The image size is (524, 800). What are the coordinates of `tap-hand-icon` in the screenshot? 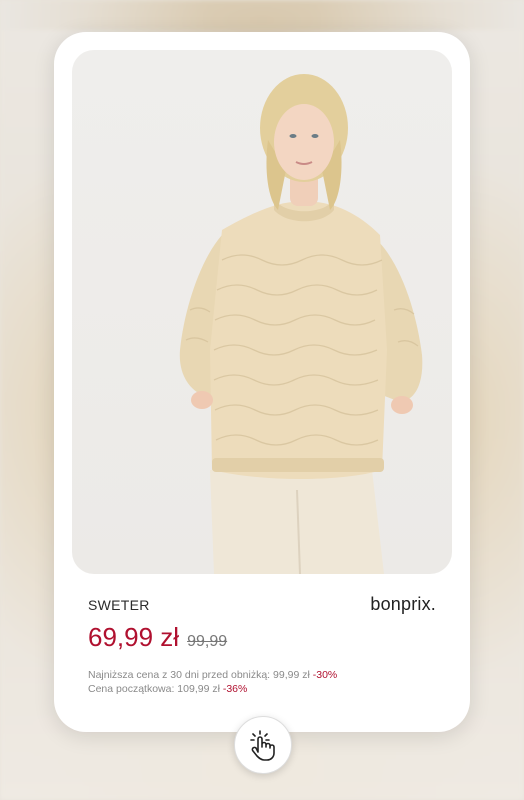 It's located at (262, 745).